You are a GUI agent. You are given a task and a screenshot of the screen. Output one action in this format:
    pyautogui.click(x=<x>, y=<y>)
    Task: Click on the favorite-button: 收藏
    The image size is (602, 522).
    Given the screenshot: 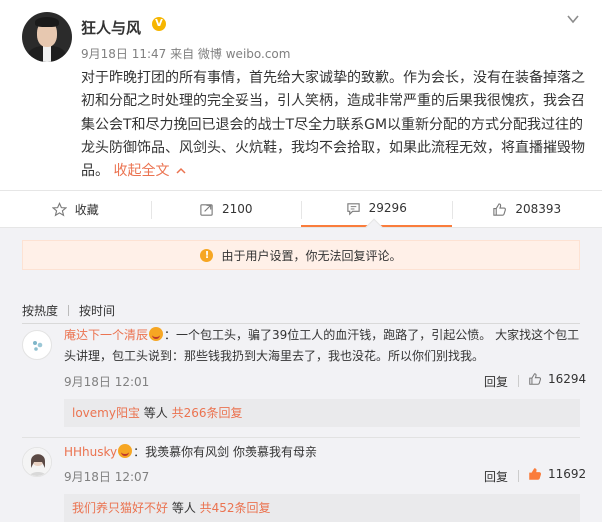 What is the action you would take?
    pyautogui.click(x=75, y=209)
    